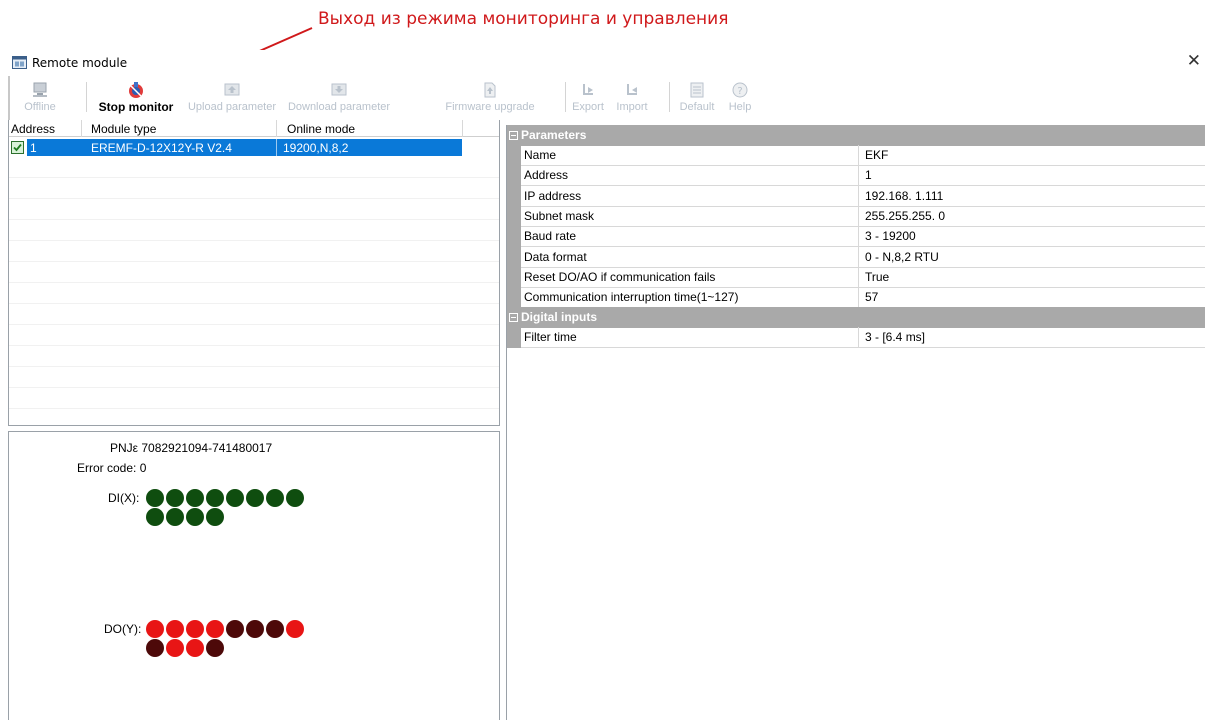 The image size is (1205, 720). I want to click on property-name: Reset DO/AO if communication fails, so click(690, 277).